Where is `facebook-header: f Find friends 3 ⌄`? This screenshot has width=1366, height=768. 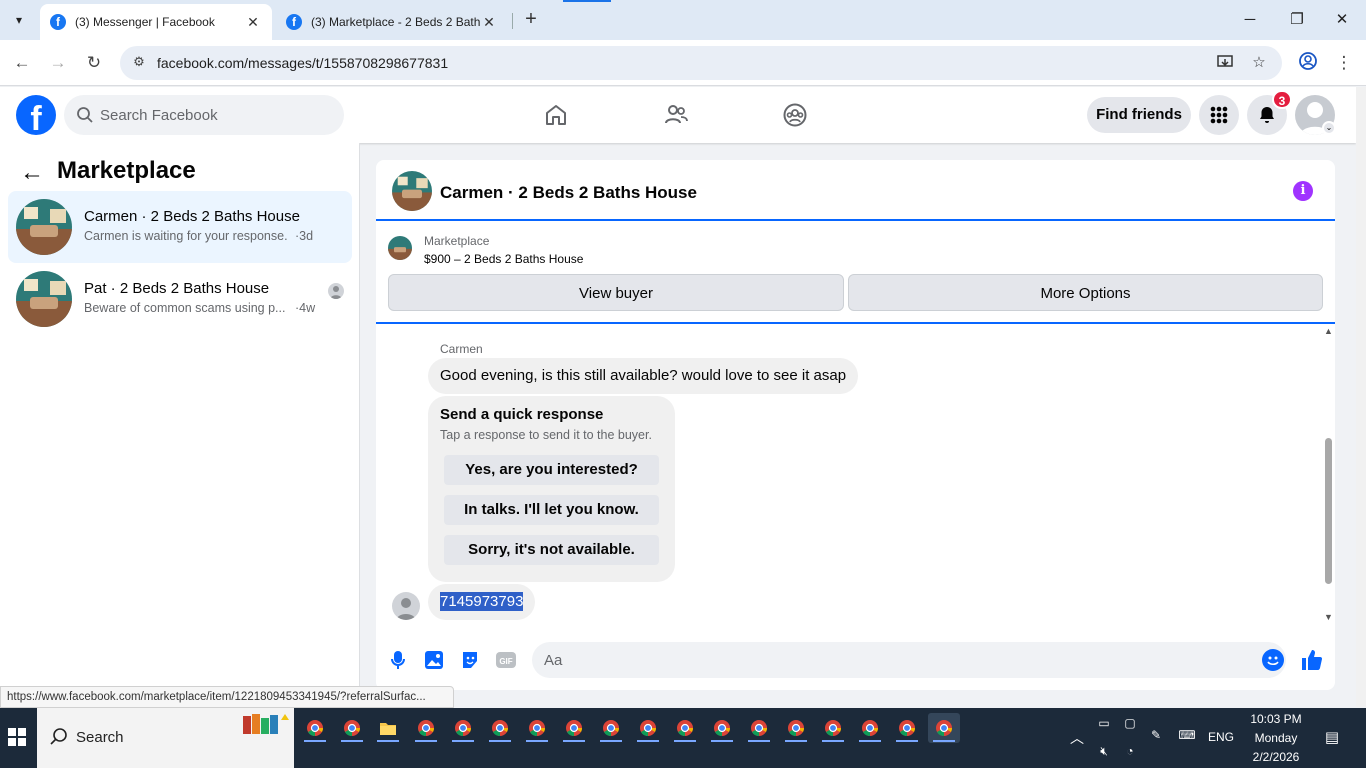 facebook-header: f Find friends 3 ⌄ is located at coordinates (678, 115).